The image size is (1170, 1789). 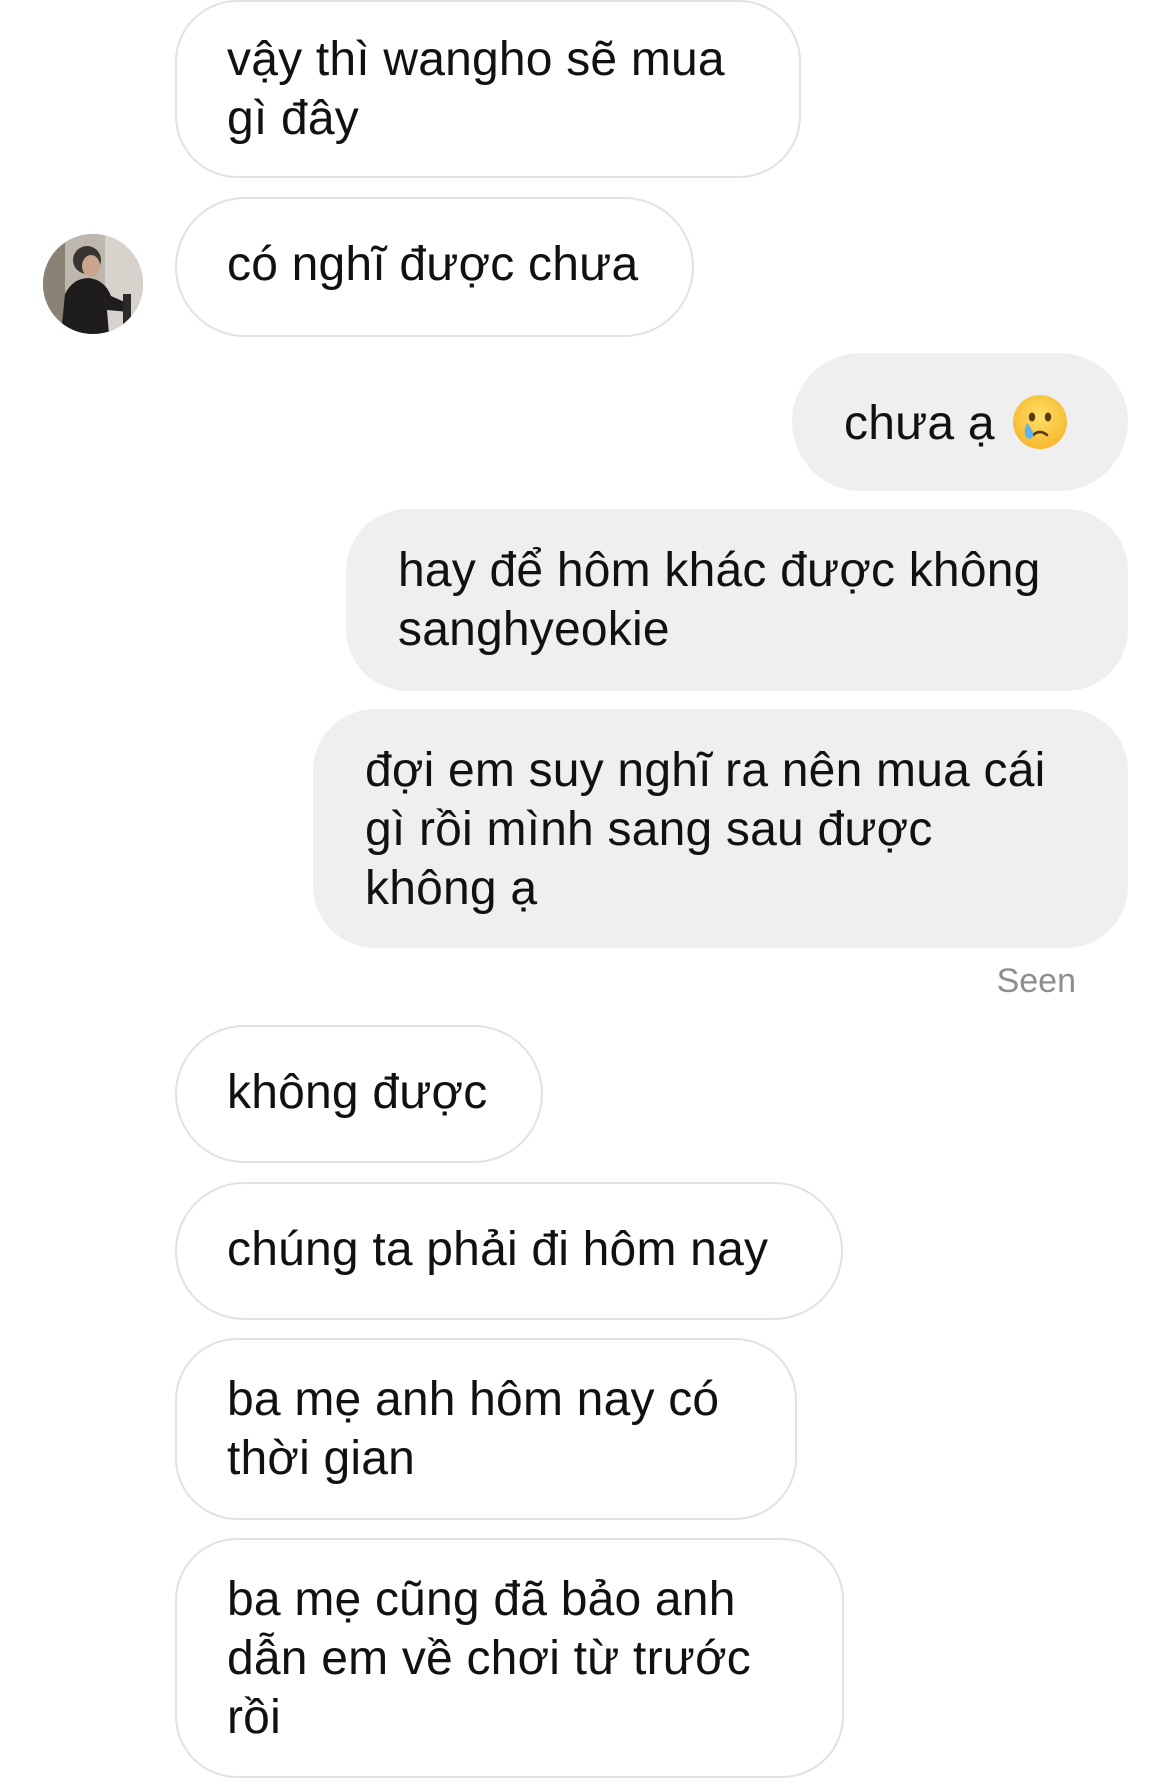 I want to click on contact-avatar, so click(x=93, y=284).